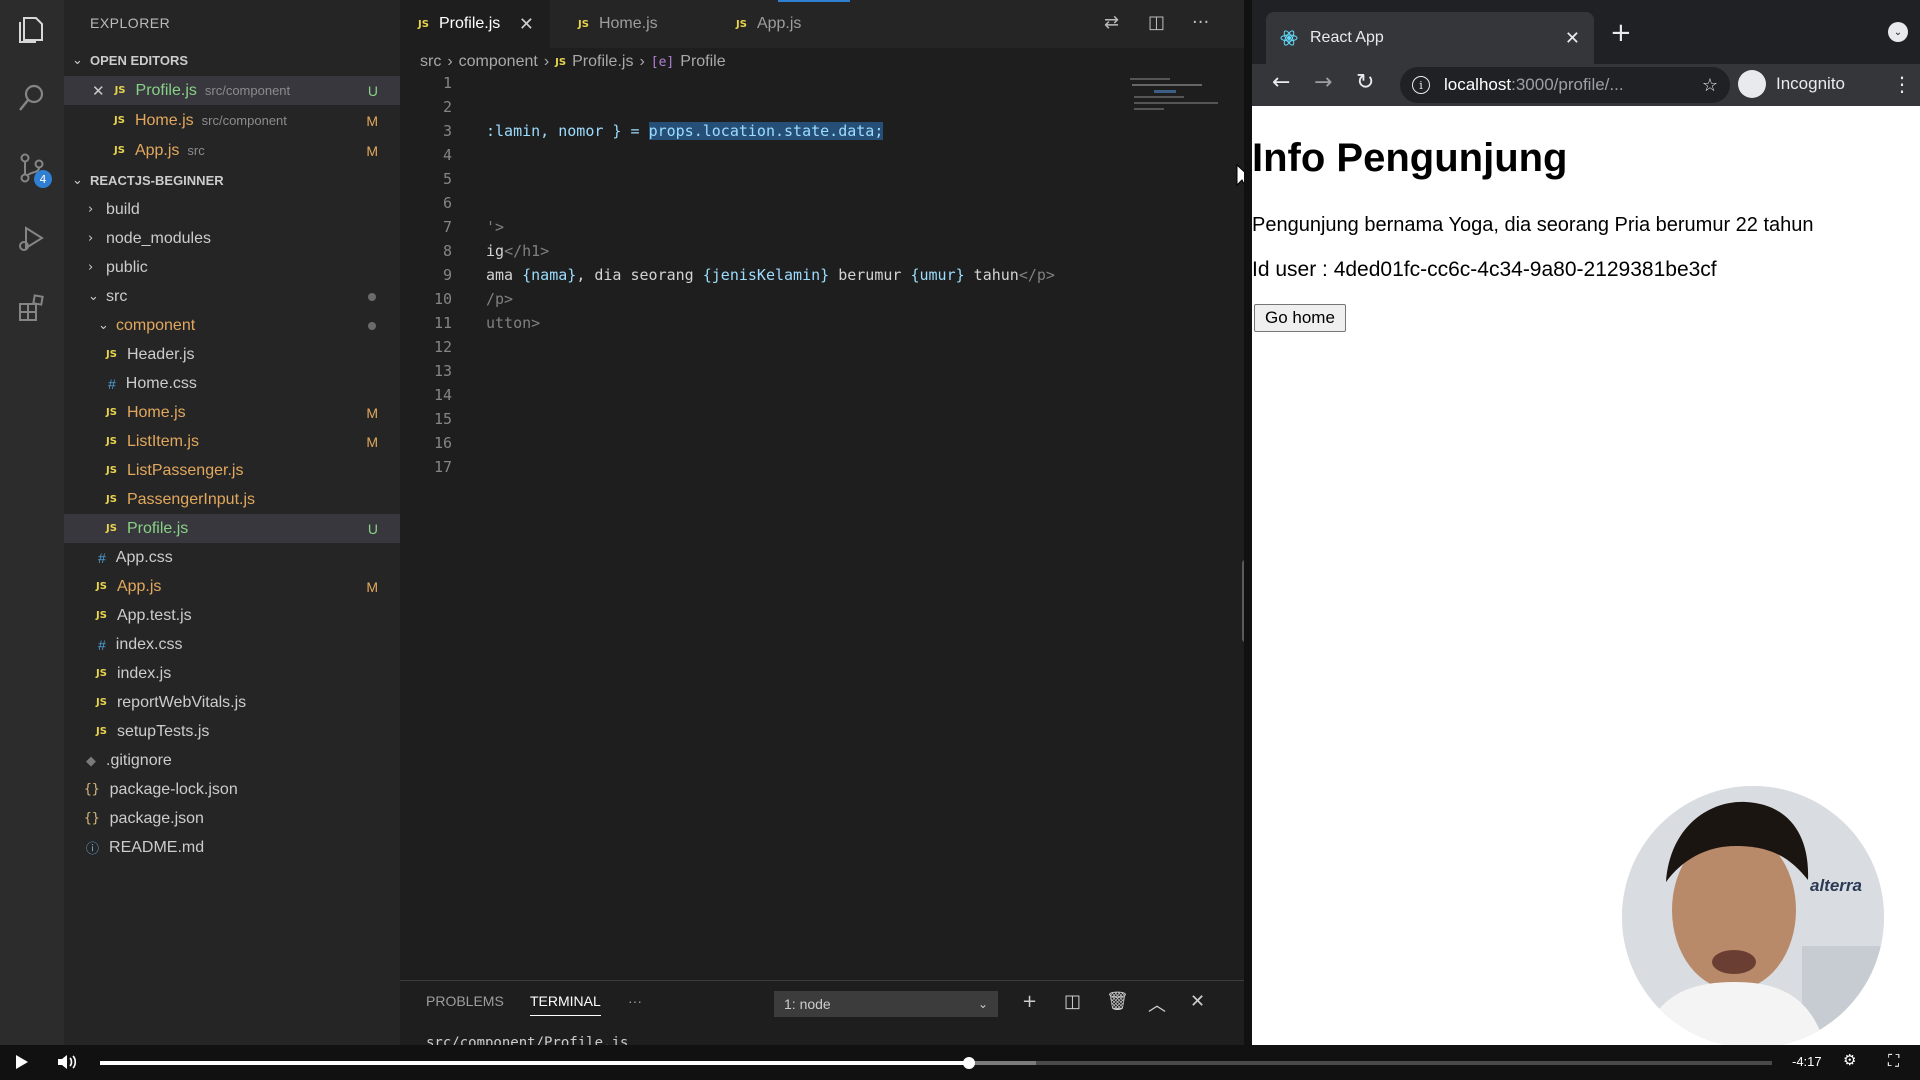 The height and width of the screenshot is (1080, 1920). Describe the element at coordinates (232, 760) in the screenshot. I see `tree-file: ◆ .gitignore` at that location.